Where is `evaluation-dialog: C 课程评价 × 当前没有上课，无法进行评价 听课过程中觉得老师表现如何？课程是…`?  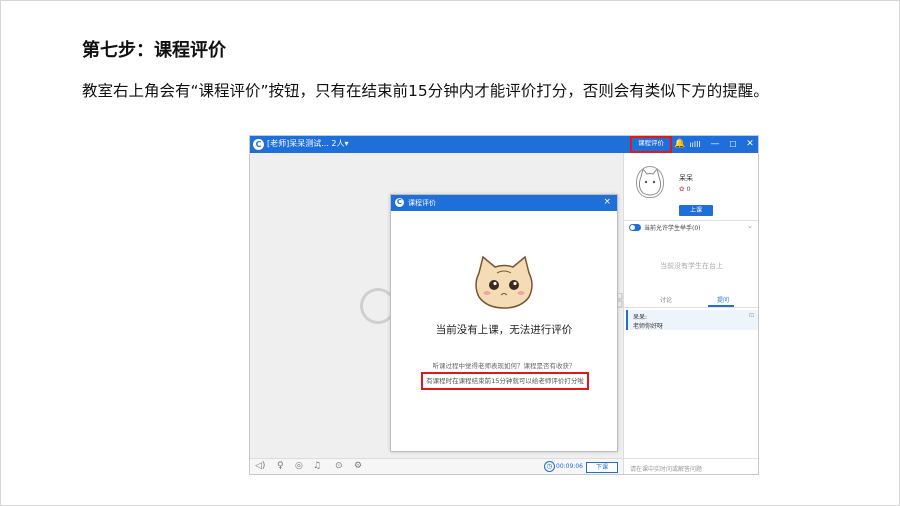 evaluation-dialog: C 课程评价 × 当前没有上课，无法进行评价 听课过程中觉得老师表现如何？课程是… is located at coordinates (504, 323).